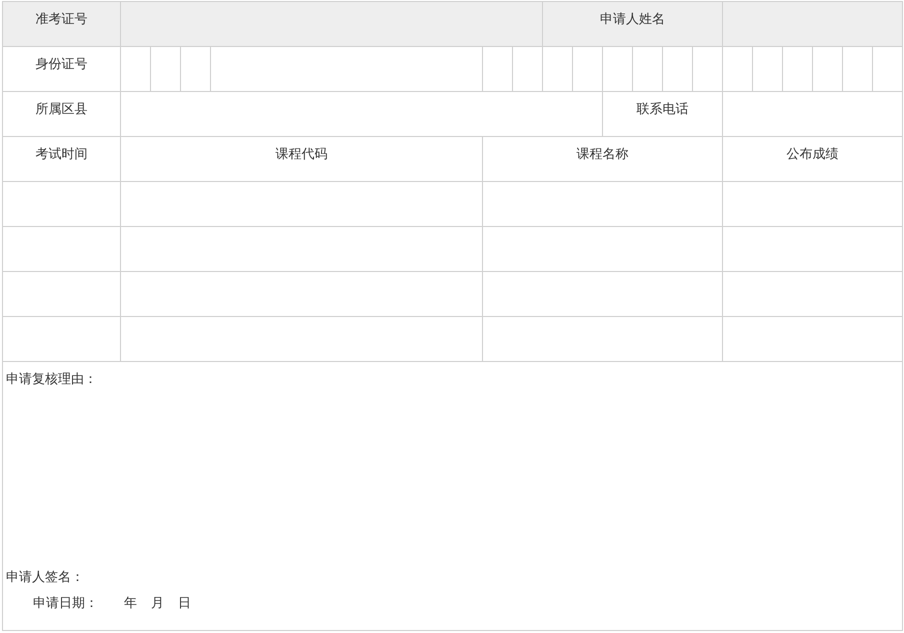  What do you see at coordinates (302, 154) in the screenshot?
I see `field-label: 课程代码` at bounding box center [302, 154].